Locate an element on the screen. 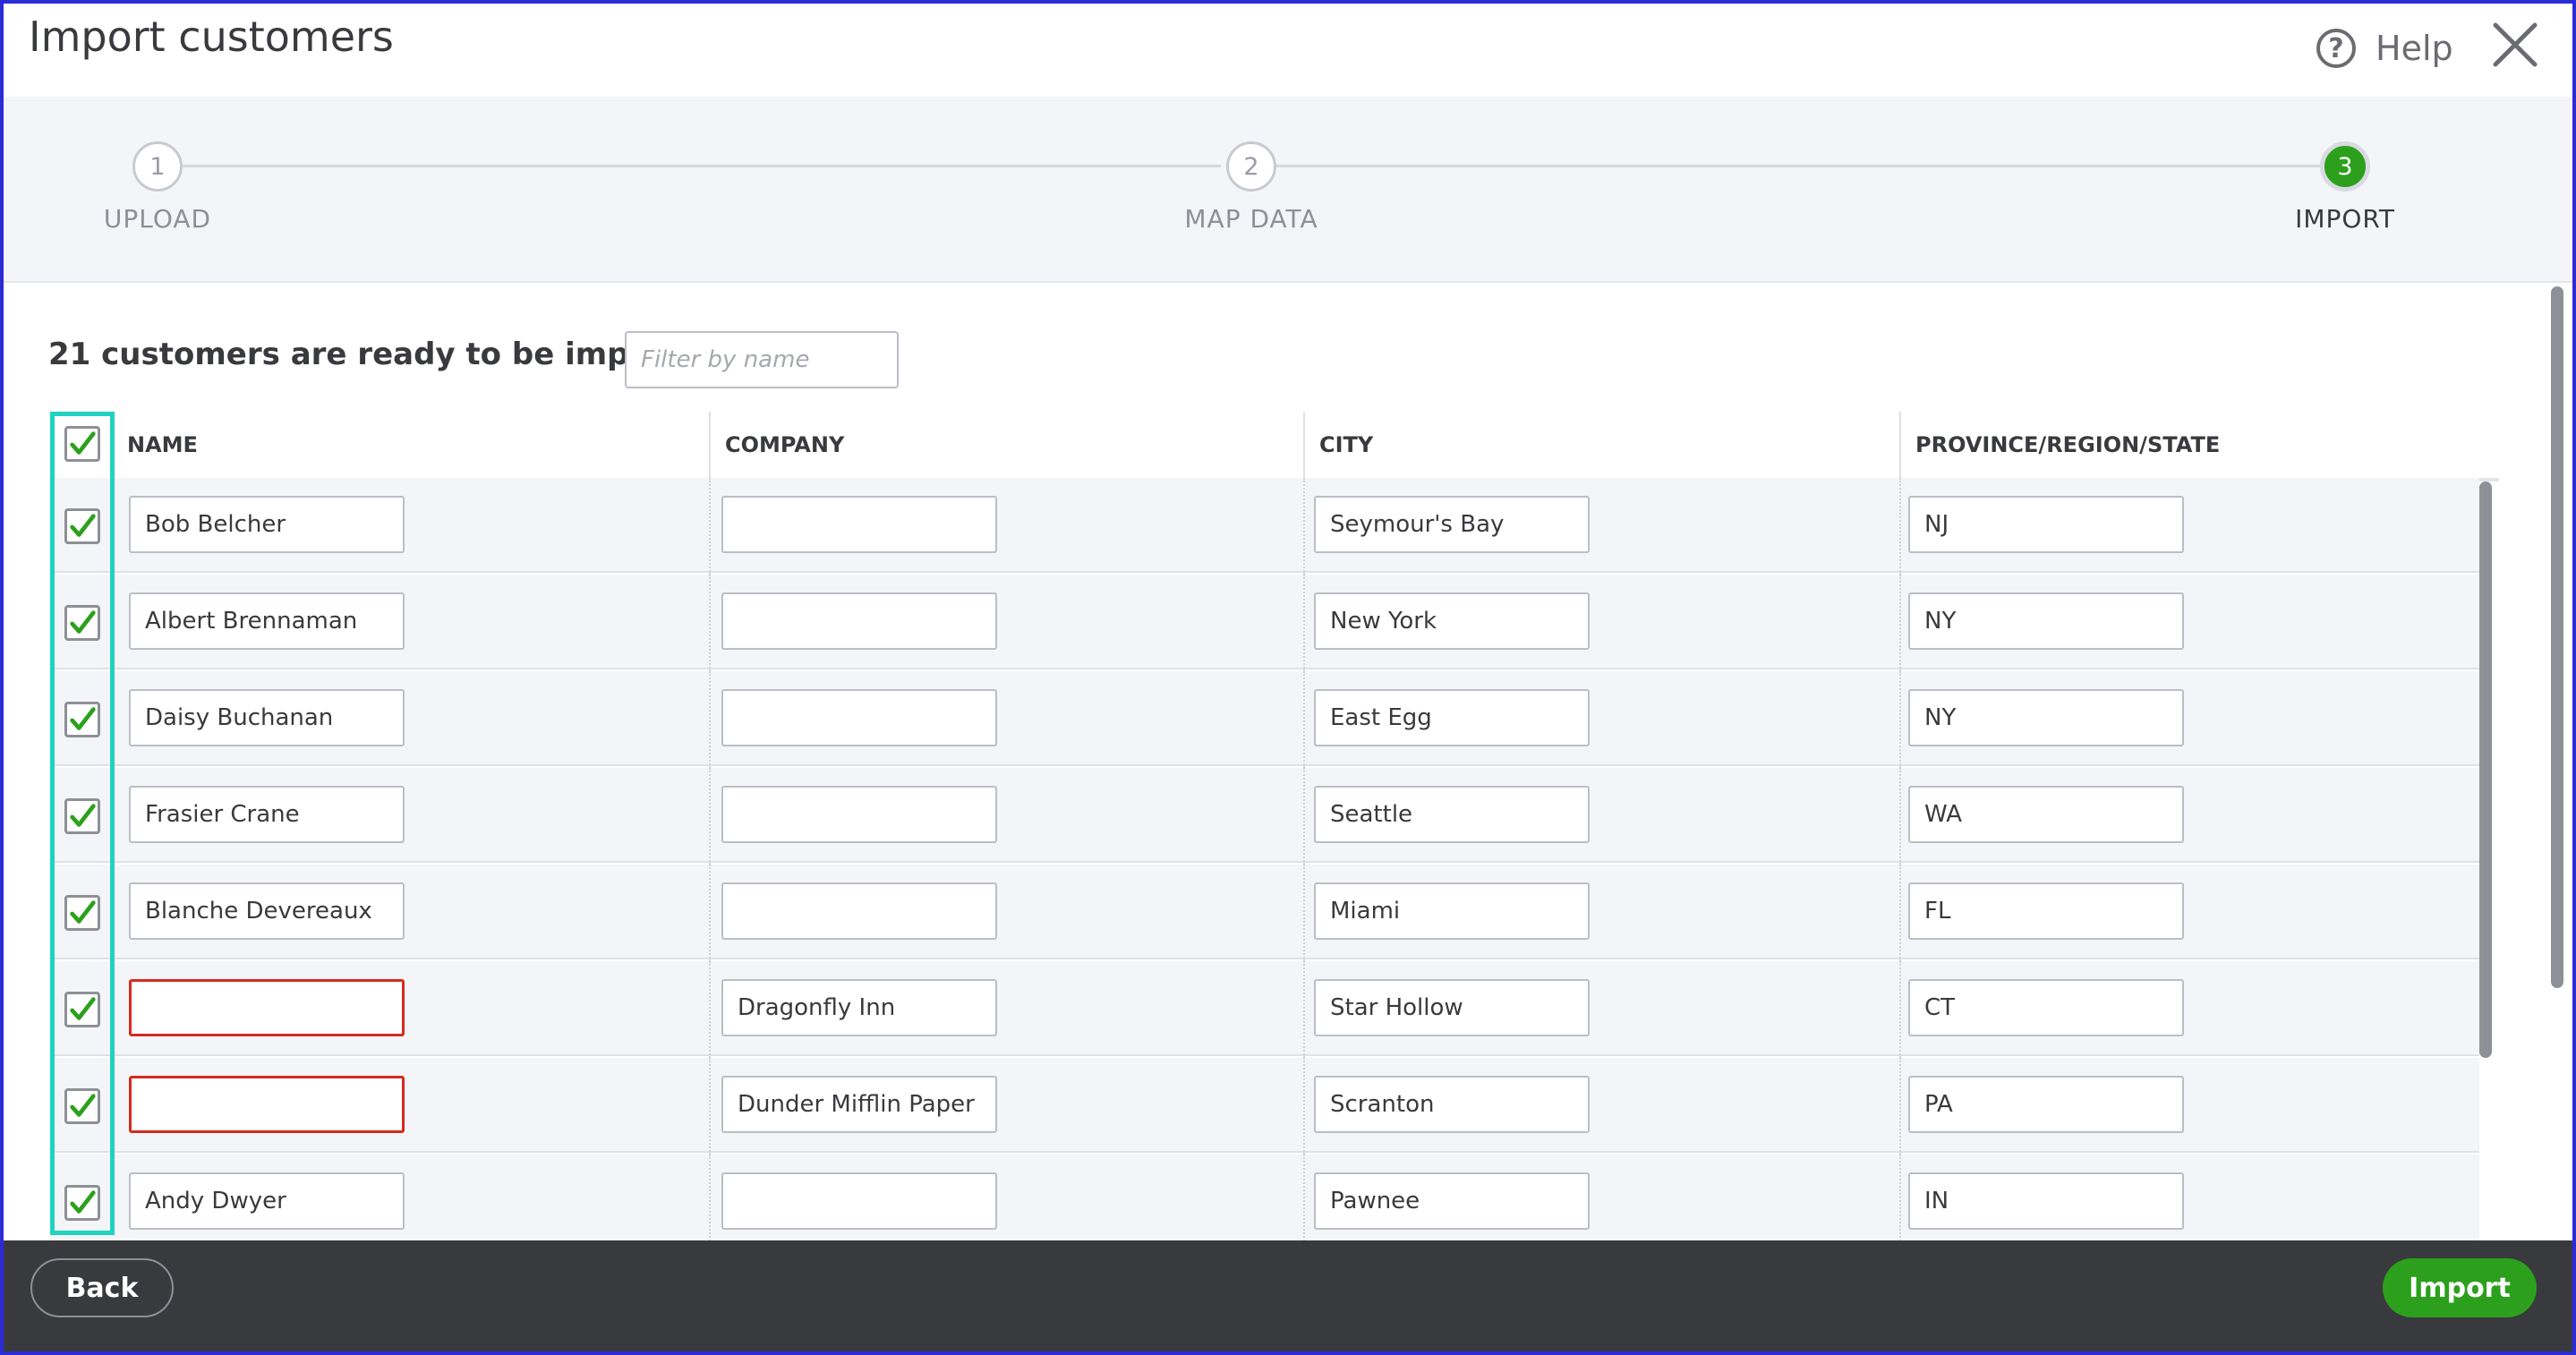 The width and height of the screenshot is (2576, 1355). table-header: NAME COMPANY CITY PROVINCE/REGION/STATE is located at coordinates (1274, 446).